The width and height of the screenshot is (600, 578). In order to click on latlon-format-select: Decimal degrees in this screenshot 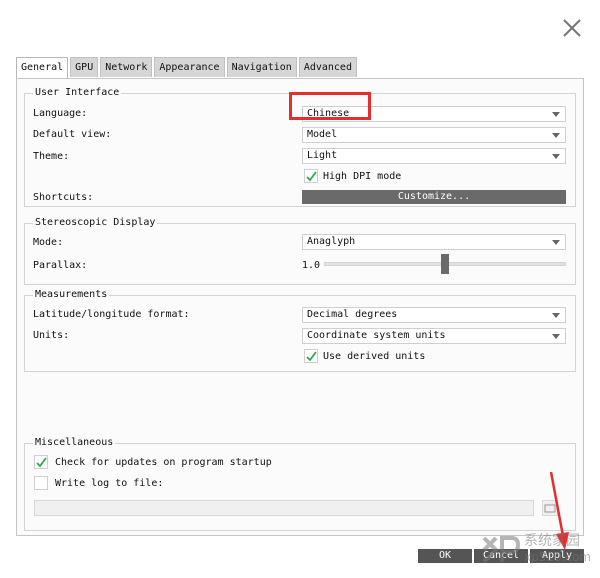, I will do `click(434, 315)`.